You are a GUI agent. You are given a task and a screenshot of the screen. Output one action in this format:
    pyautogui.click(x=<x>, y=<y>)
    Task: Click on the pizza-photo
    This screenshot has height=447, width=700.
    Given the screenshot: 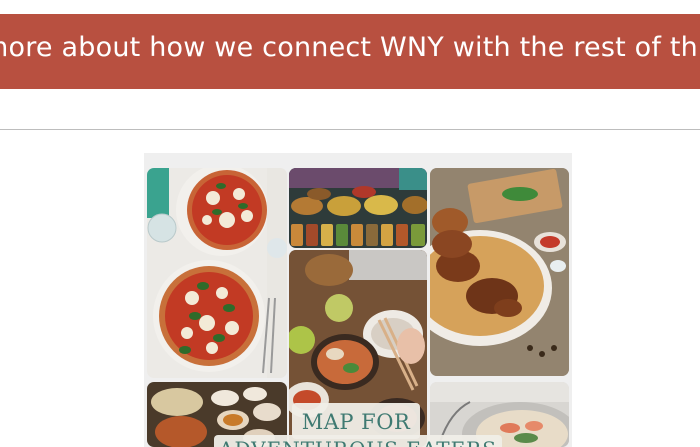 What is the action you would take?
    pyautogui.click(x=217, y=273)
    